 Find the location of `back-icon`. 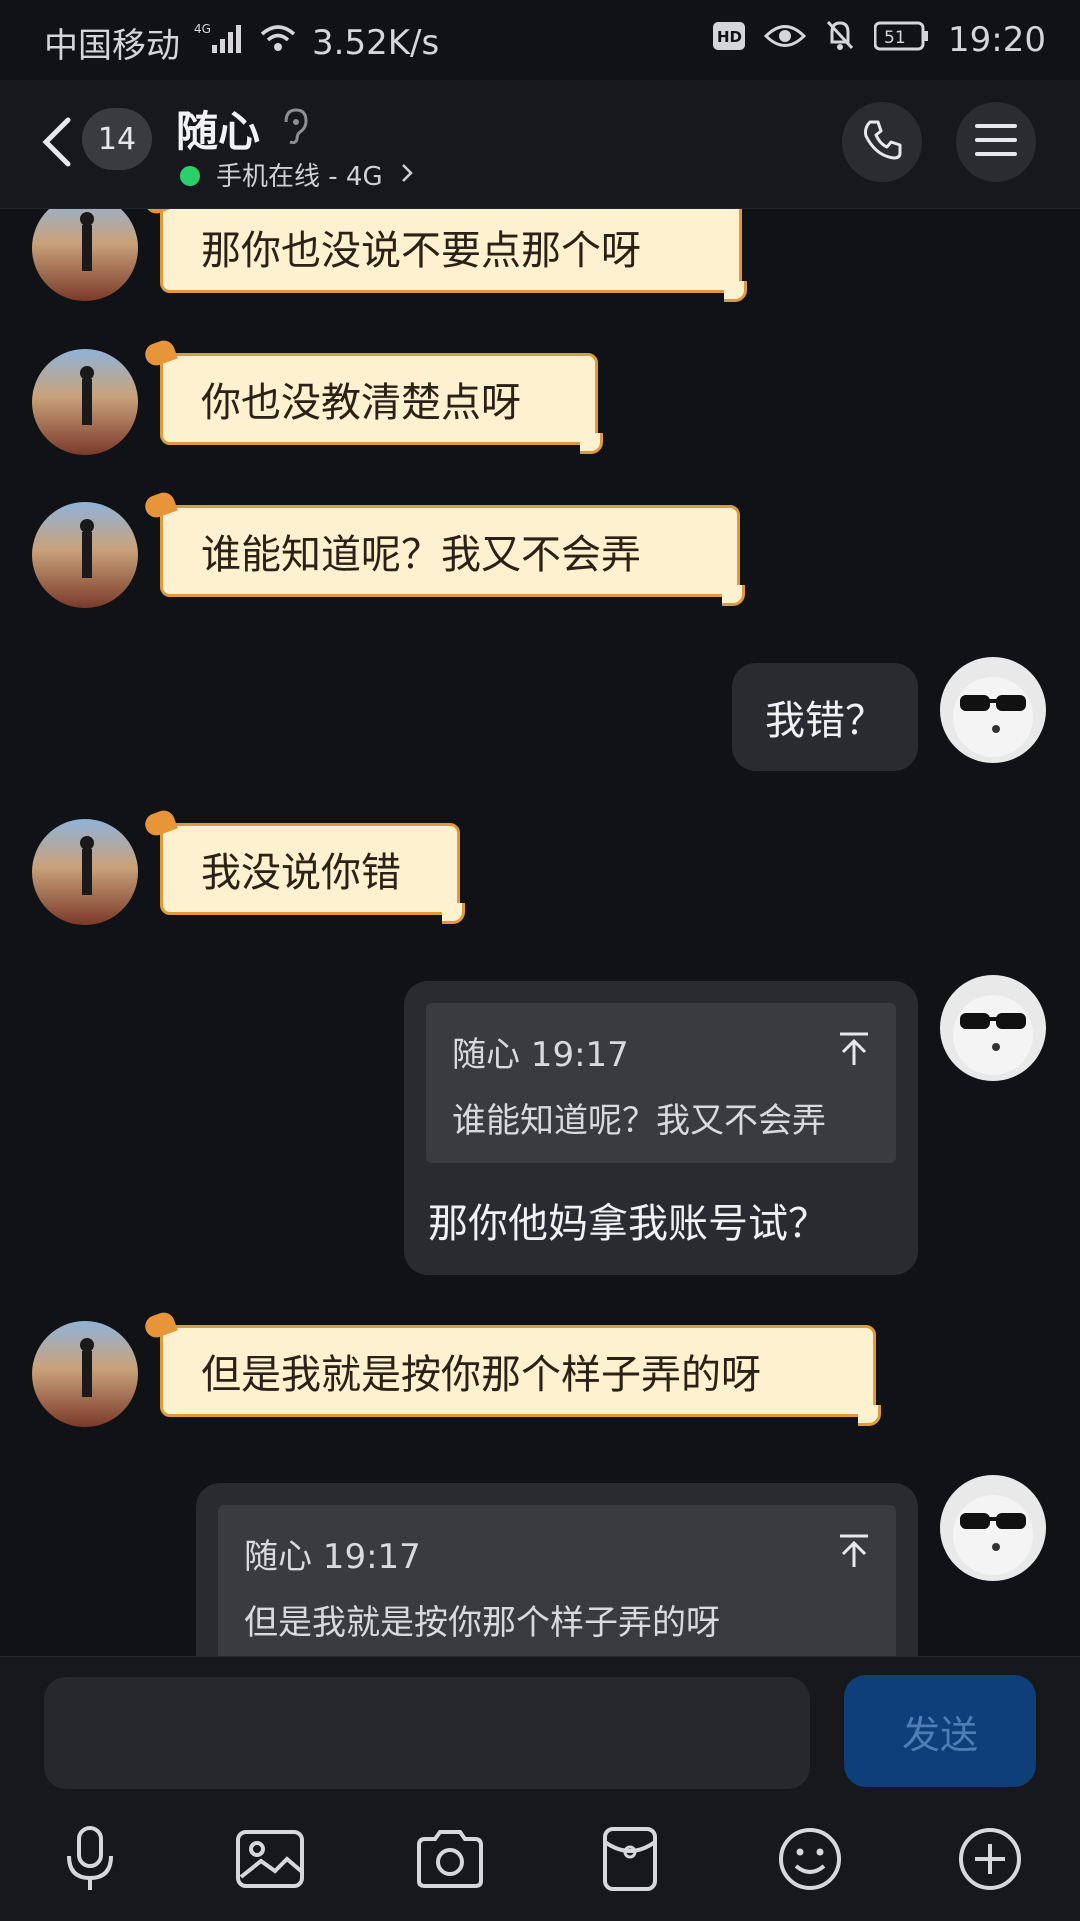

back-icon is located at coordinates (58, 142).